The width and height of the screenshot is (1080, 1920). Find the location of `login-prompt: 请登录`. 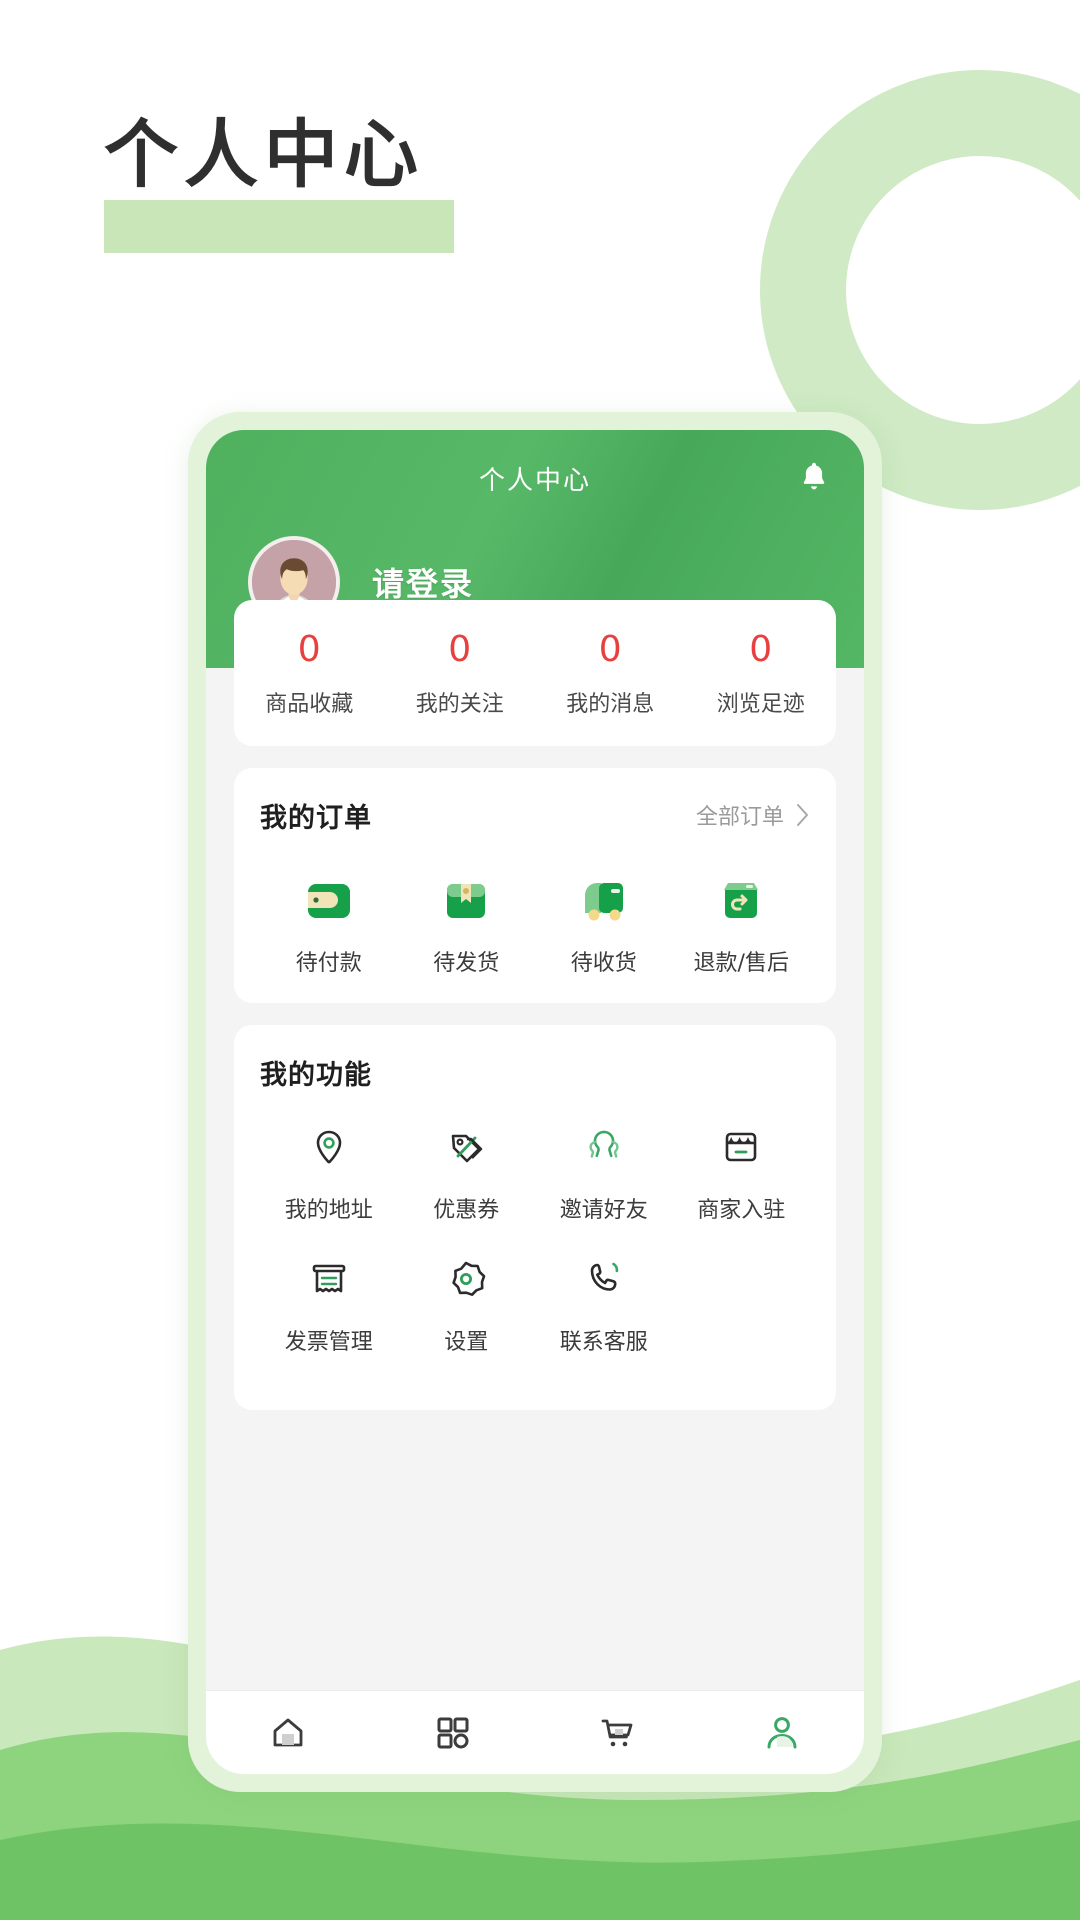

login-prompt: 请登录 is located at coordinates (423, 582).